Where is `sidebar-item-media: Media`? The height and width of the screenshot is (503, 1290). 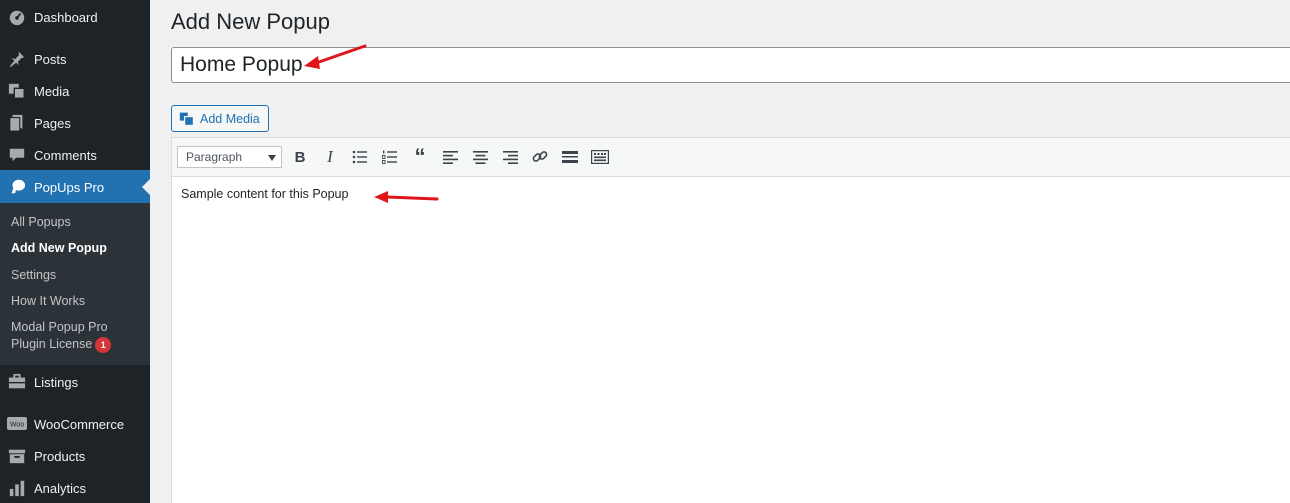 sidebar-item-media: Media is located at coordinates (75, 91).